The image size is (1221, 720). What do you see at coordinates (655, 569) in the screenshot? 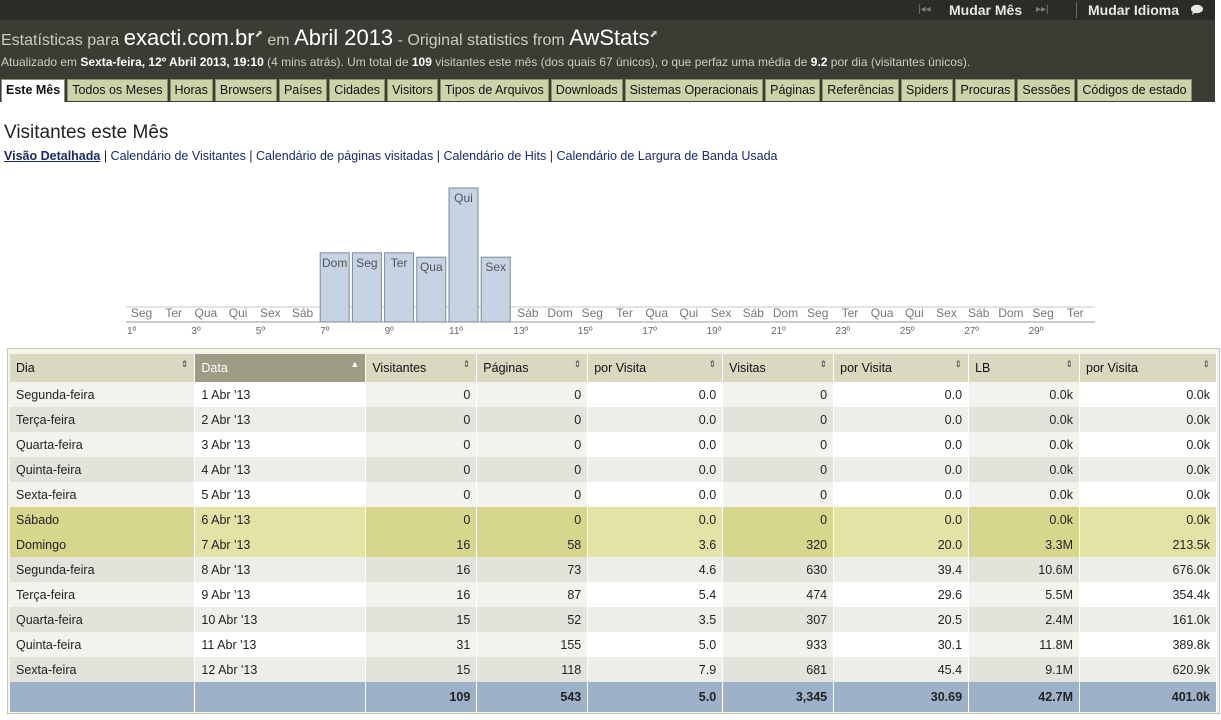
I see `cell-ppv: 4.6` at bounding box center [655, 569].